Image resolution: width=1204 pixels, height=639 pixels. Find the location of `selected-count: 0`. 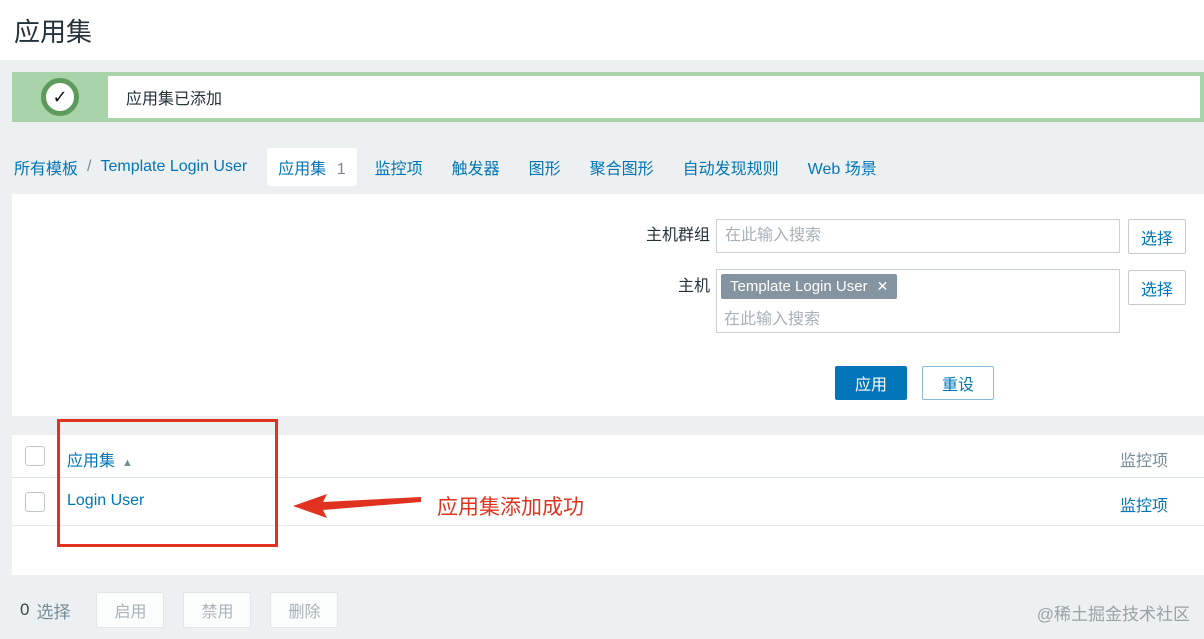

selected-count: 0 is located at coordinates (25, 609).